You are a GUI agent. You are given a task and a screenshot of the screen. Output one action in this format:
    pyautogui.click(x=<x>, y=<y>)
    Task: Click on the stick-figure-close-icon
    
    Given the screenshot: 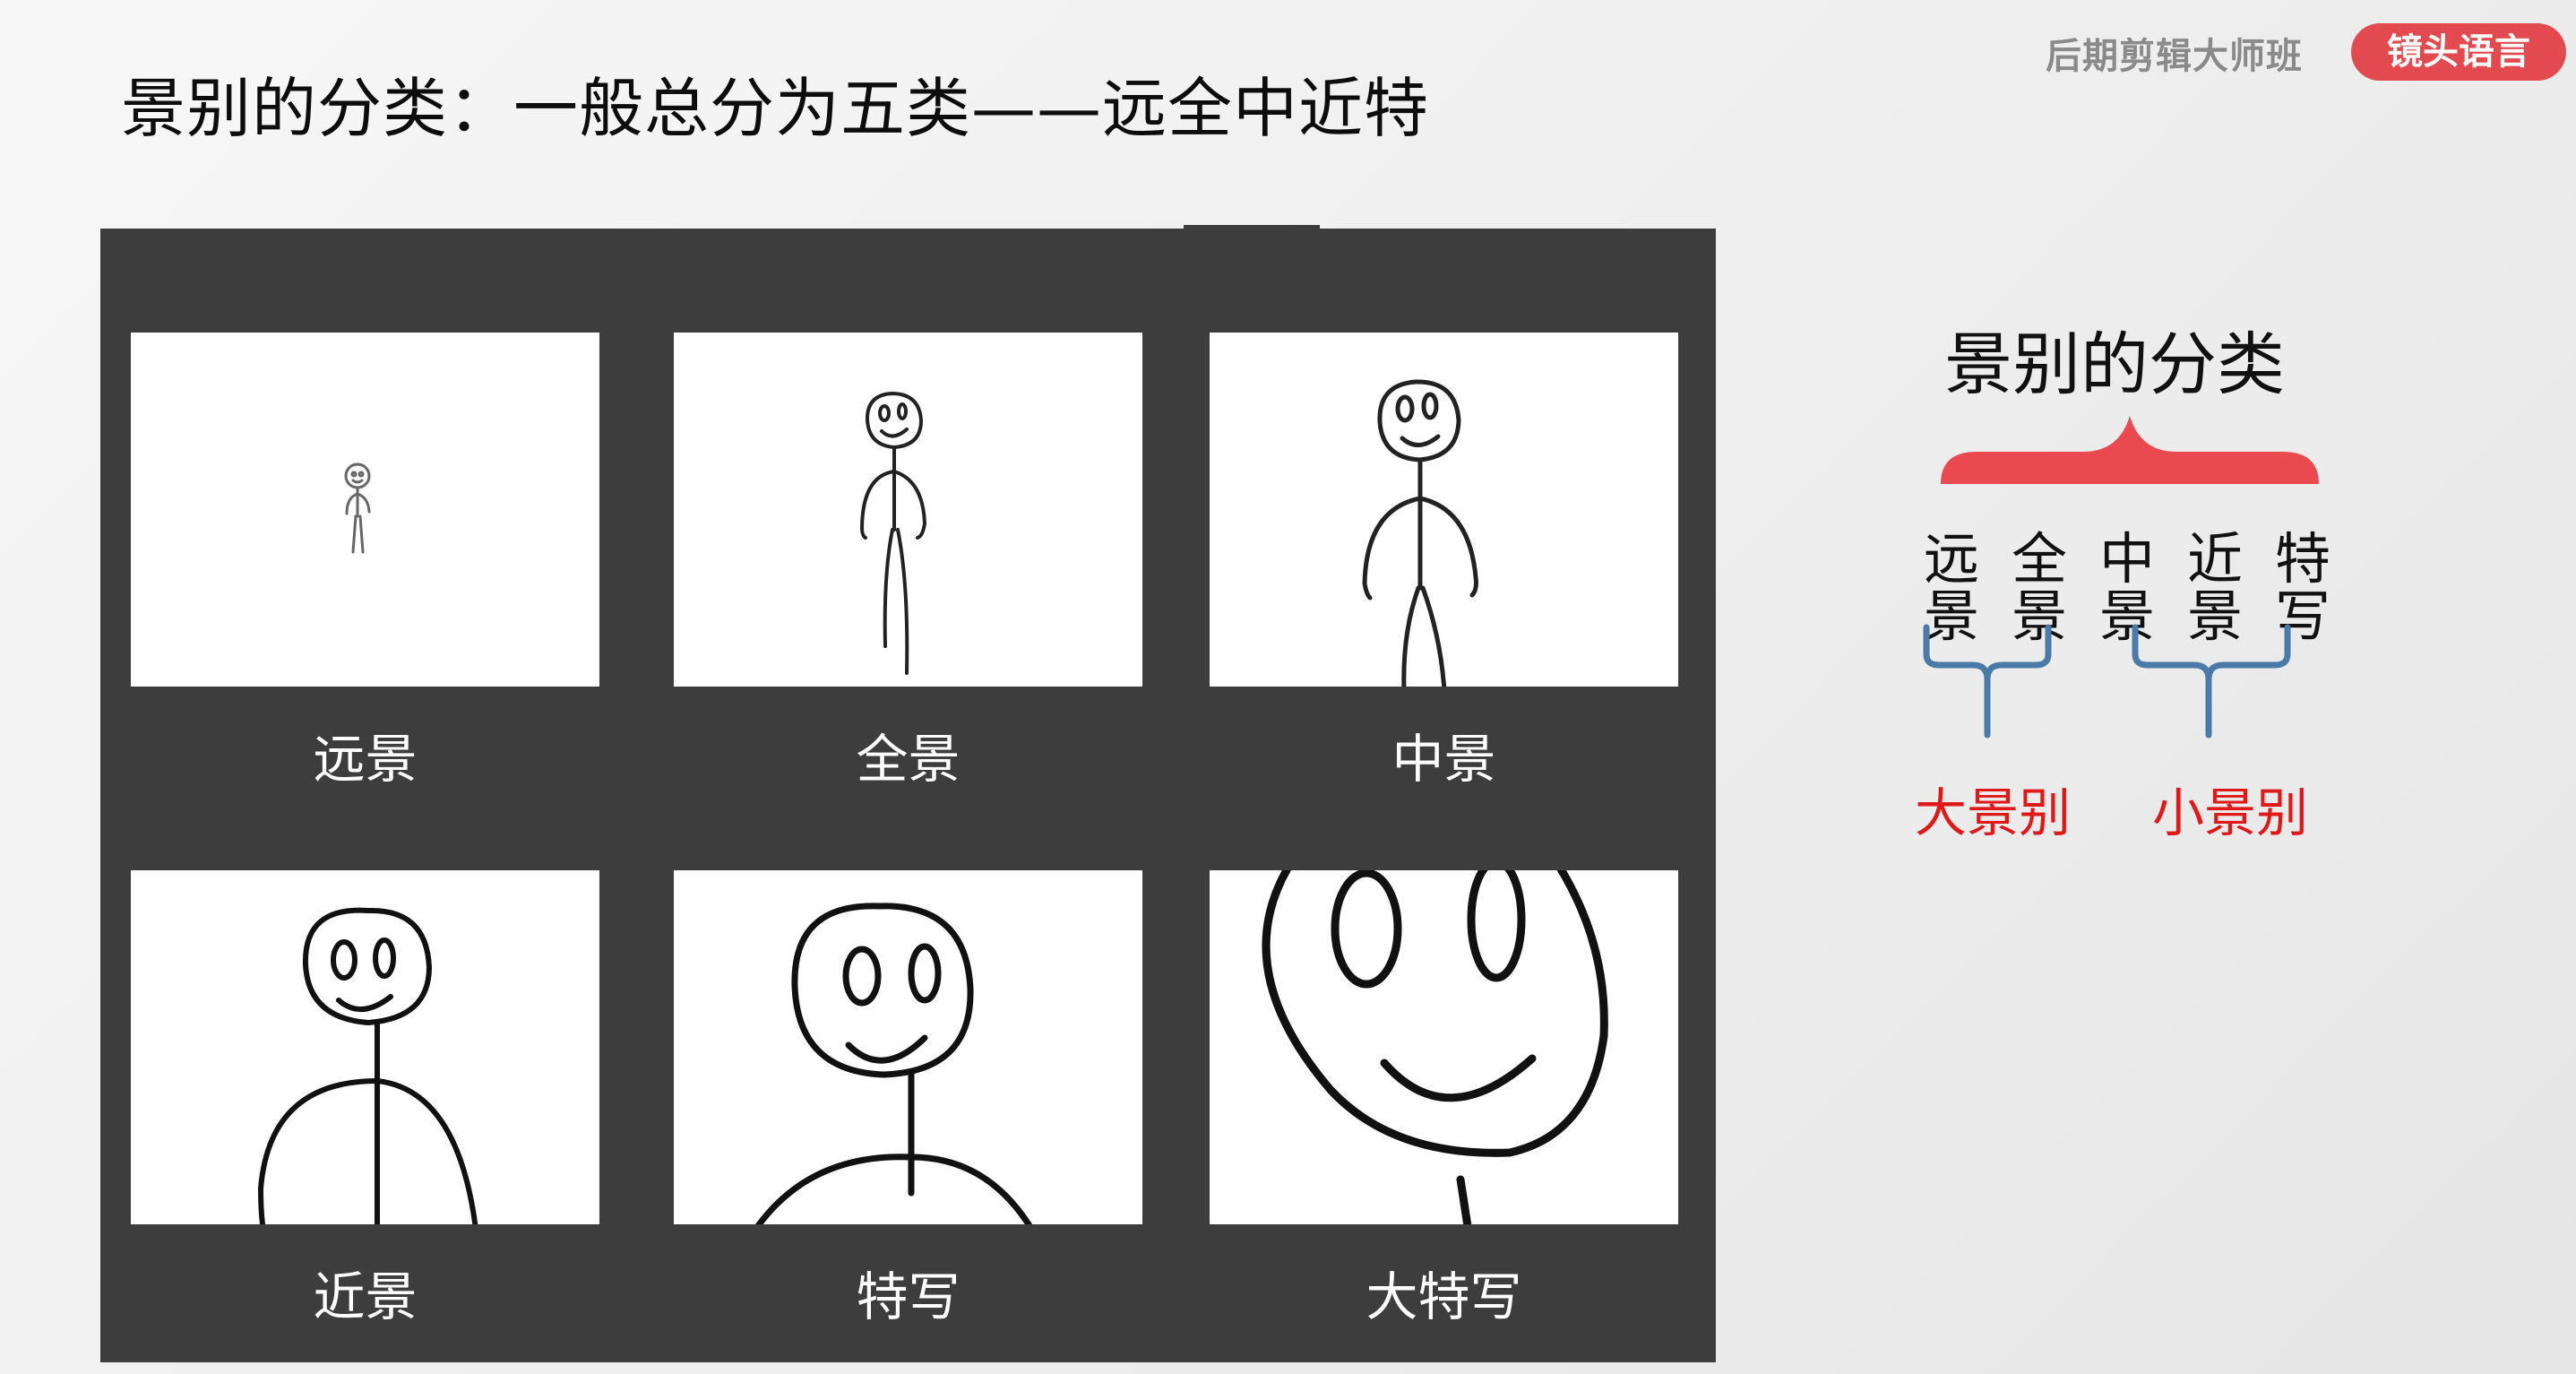 What is the action you would take?
    pyautogui.click(x=367, y=1065)
    